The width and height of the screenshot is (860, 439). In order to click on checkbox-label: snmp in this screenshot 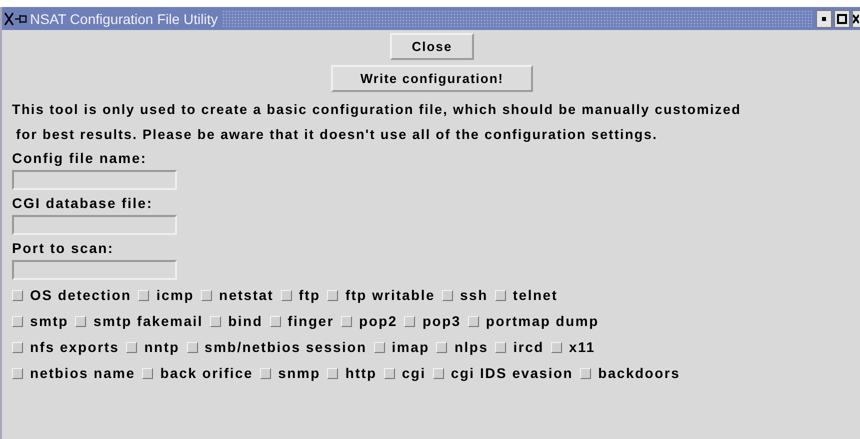, I will do `click(299, 373)`.